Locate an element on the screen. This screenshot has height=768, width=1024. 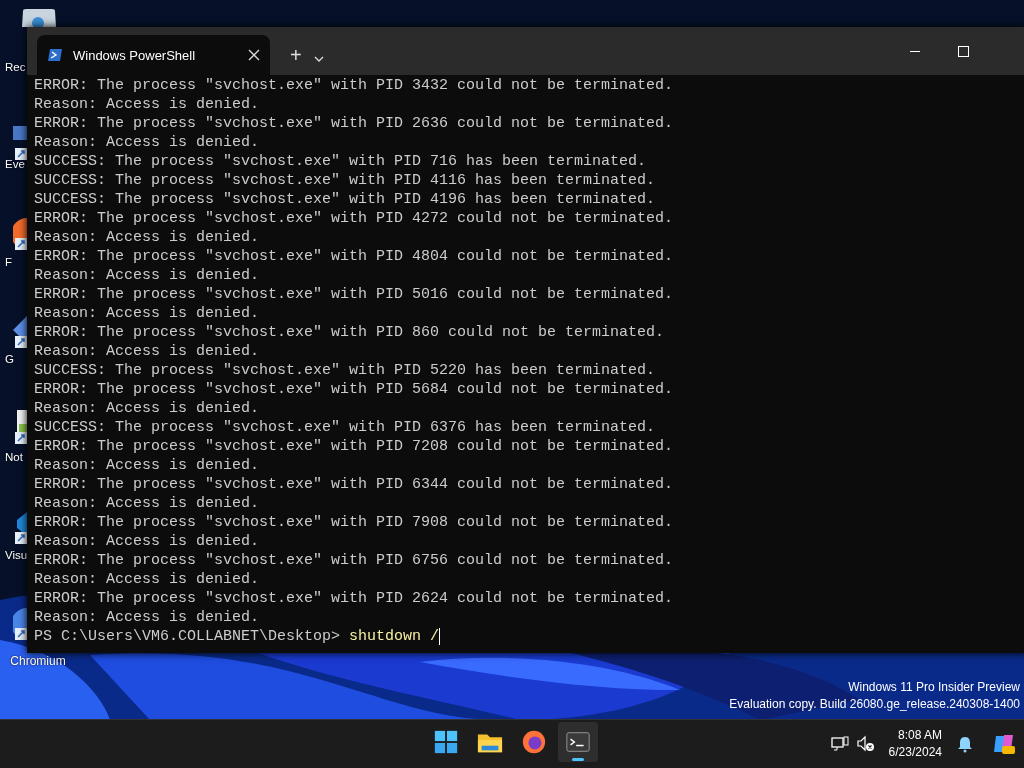
recycle-bin-icon is located at coordinates (38, 17).